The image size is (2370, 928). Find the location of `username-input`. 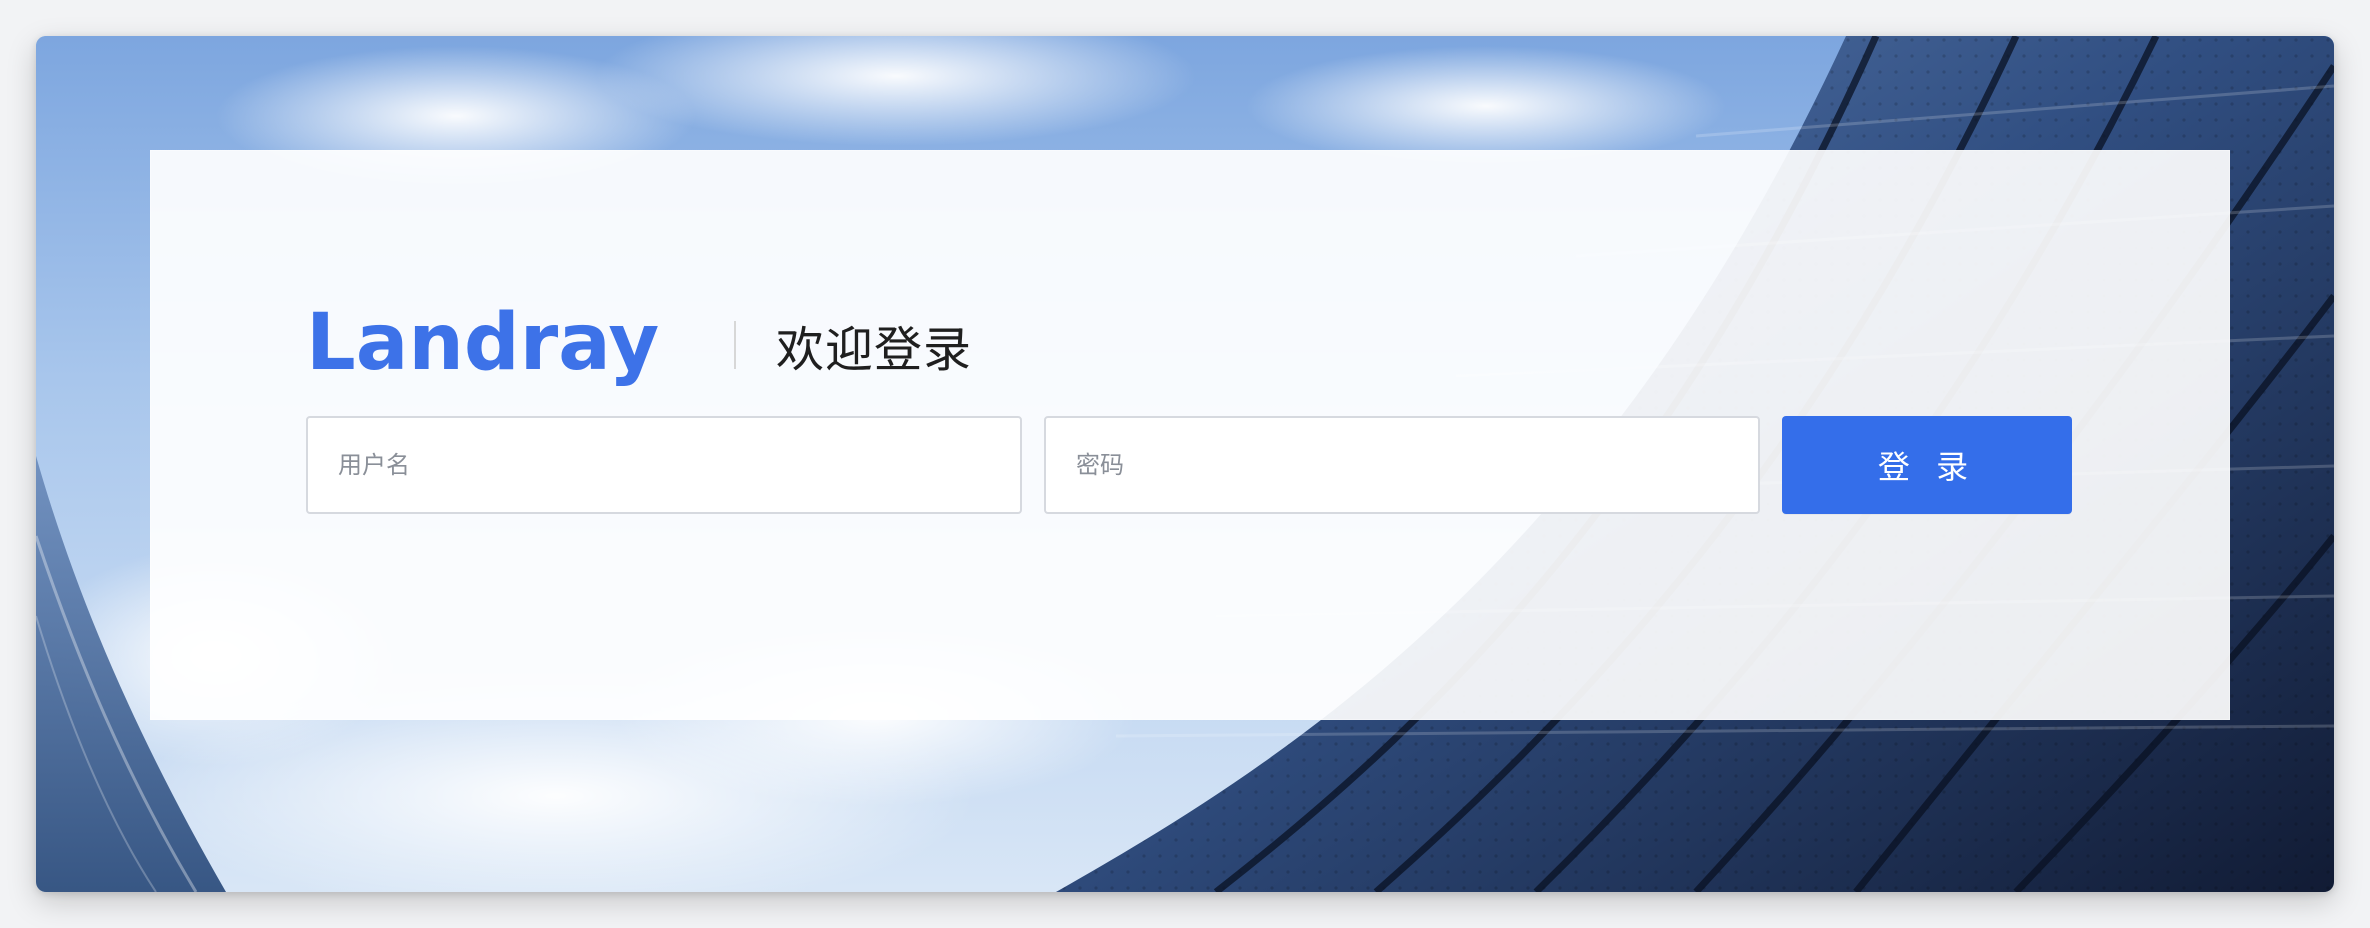

username-input is located at coordinates (664, 465).